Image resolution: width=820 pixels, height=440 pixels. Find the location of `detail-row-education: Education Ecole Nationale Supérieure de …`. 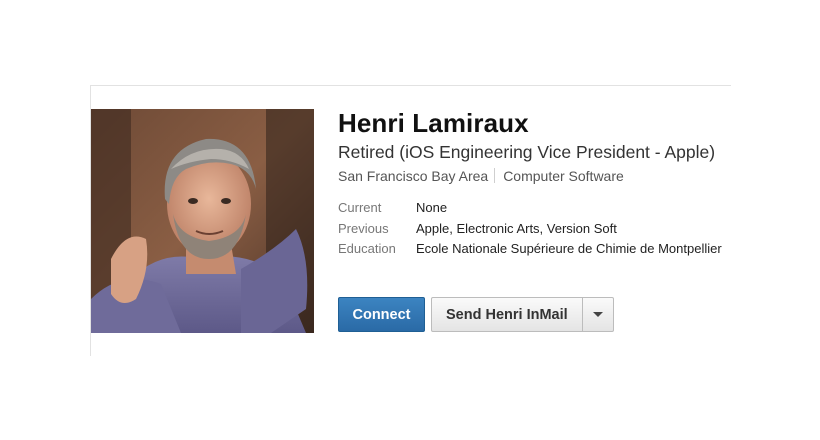

detail-row-education: Education Ecole Nationale Supérieure de … is located at coordinates (533, 249).